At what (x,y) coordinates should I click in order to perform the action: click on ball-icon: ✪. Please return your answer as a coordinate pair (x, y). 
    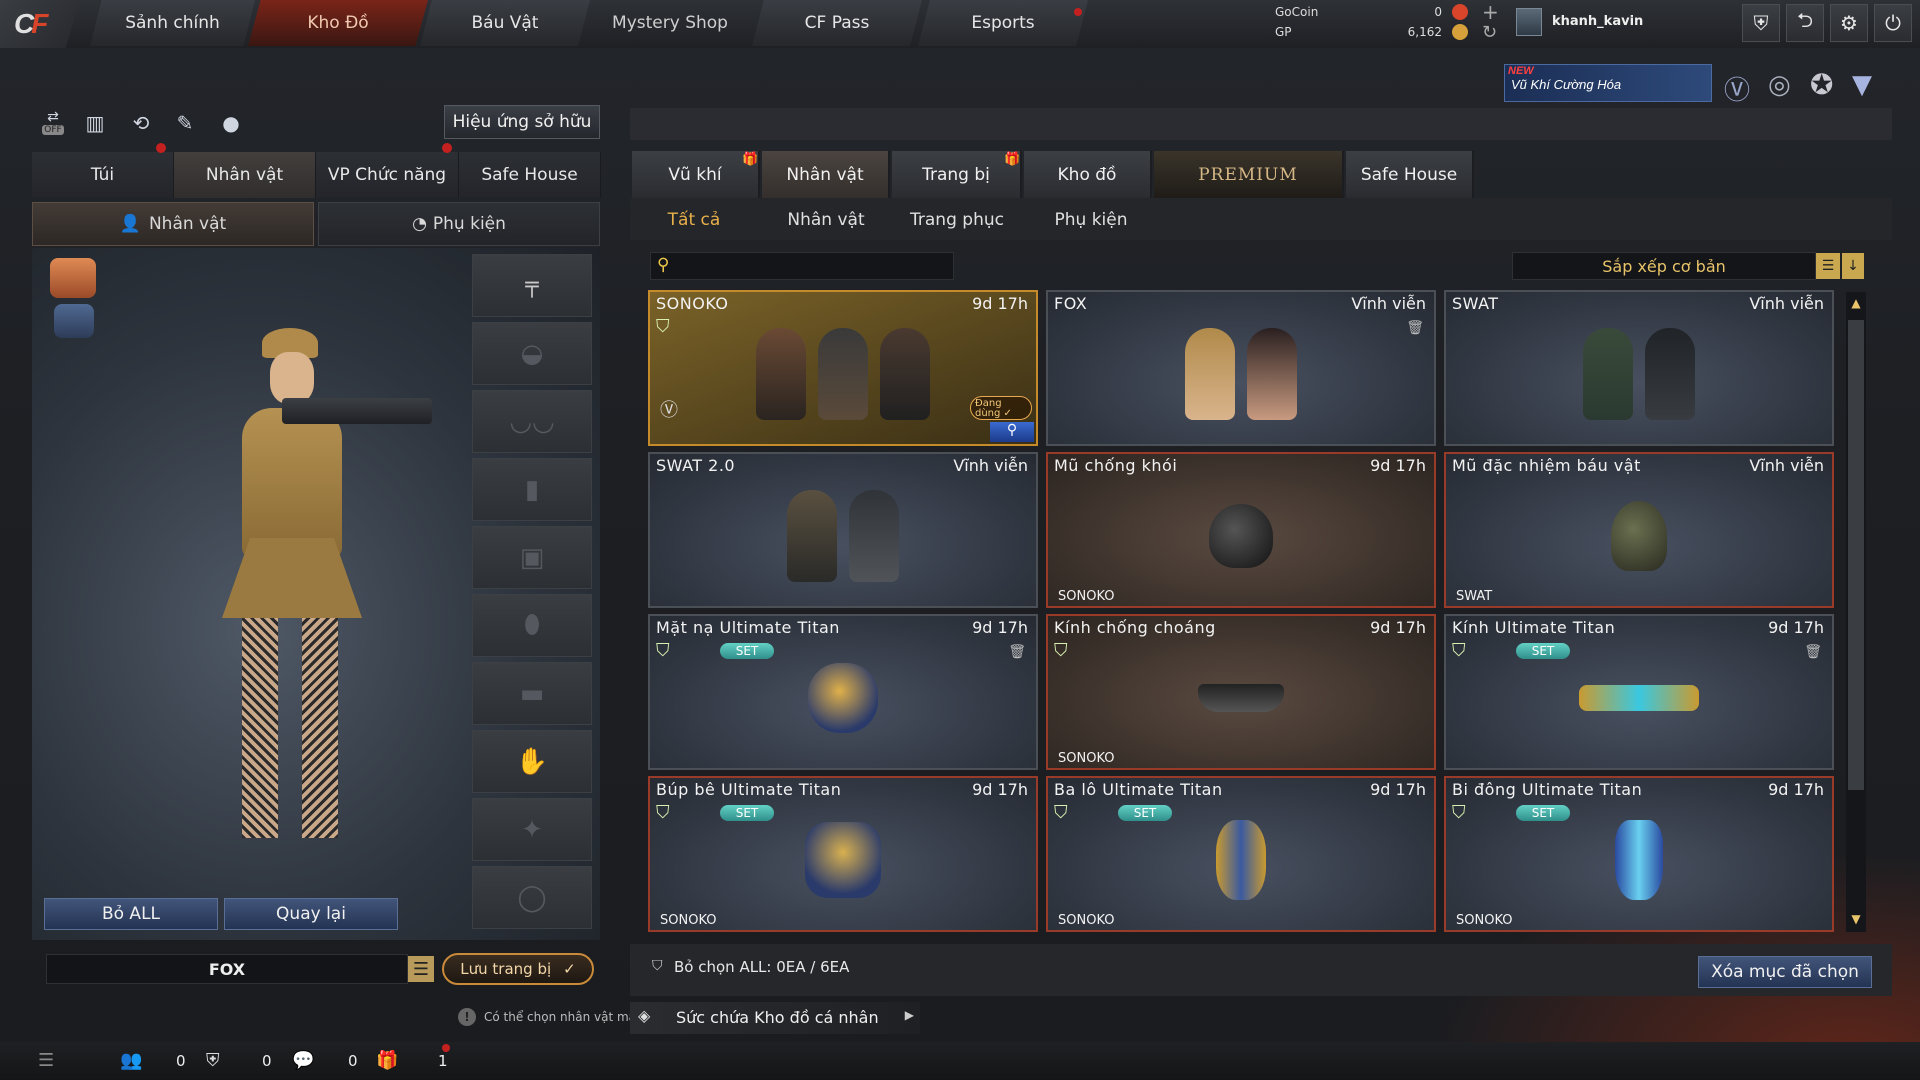
    Looking at the image, I should click on (1821, 84).